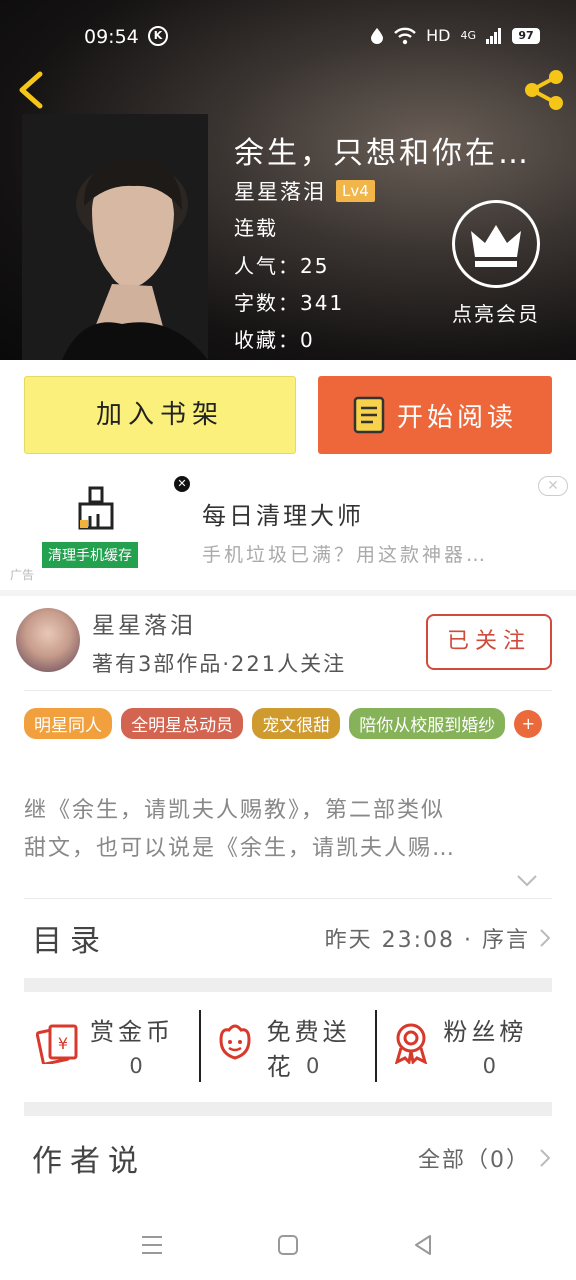  I want to click on menu-icon, so click(152, 1245).